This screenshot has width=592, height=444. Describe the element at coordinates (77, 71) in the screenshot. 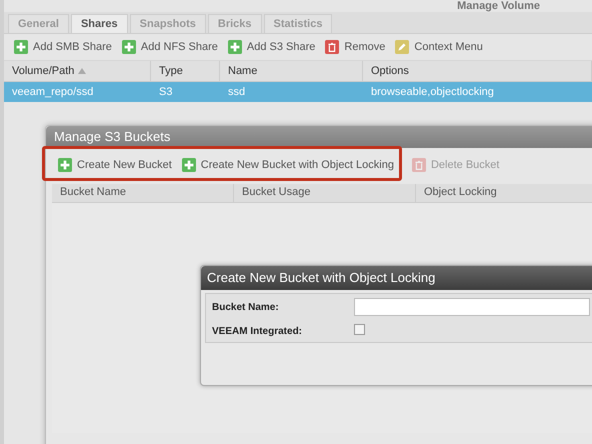

I see `column-header: Volume/Path` at that location.